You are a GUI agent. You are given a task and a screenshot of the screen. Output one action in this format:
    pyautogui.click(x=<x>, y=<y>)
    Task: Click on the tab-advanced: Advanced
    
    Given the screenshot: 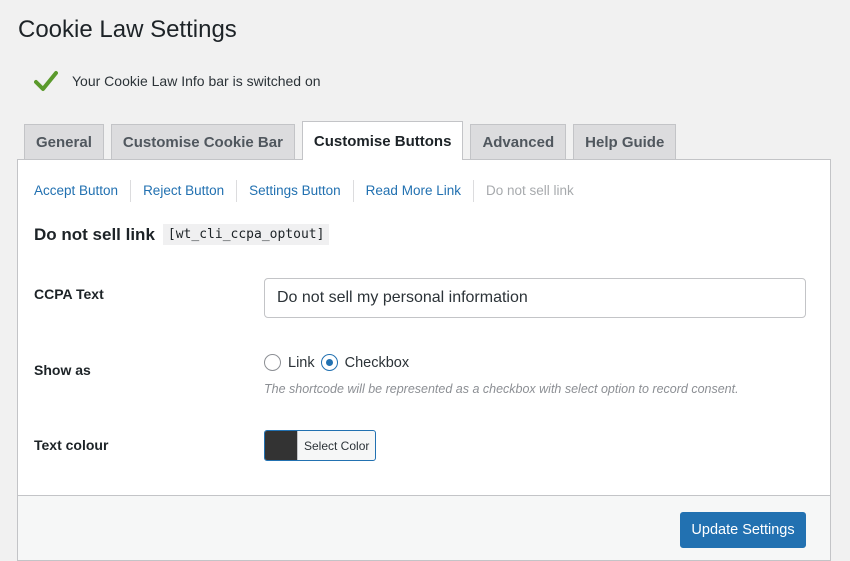 What is the action you would take?
    pyautogui.click(x=518, y=142)
    